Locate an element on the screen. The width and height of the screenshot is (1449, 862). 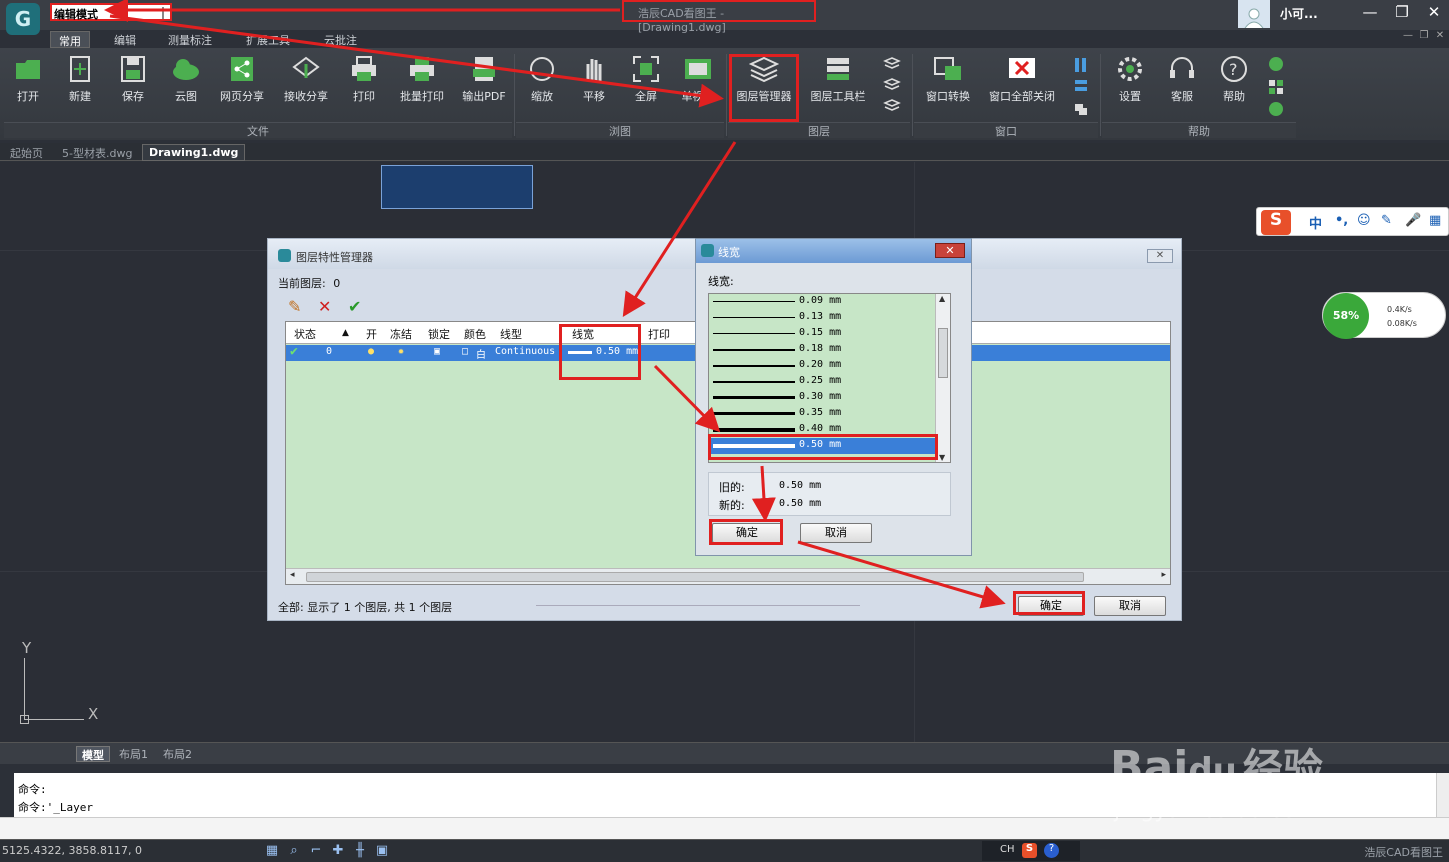
window-switch-button: 窗口转换 is located at coordinates (948, 81).